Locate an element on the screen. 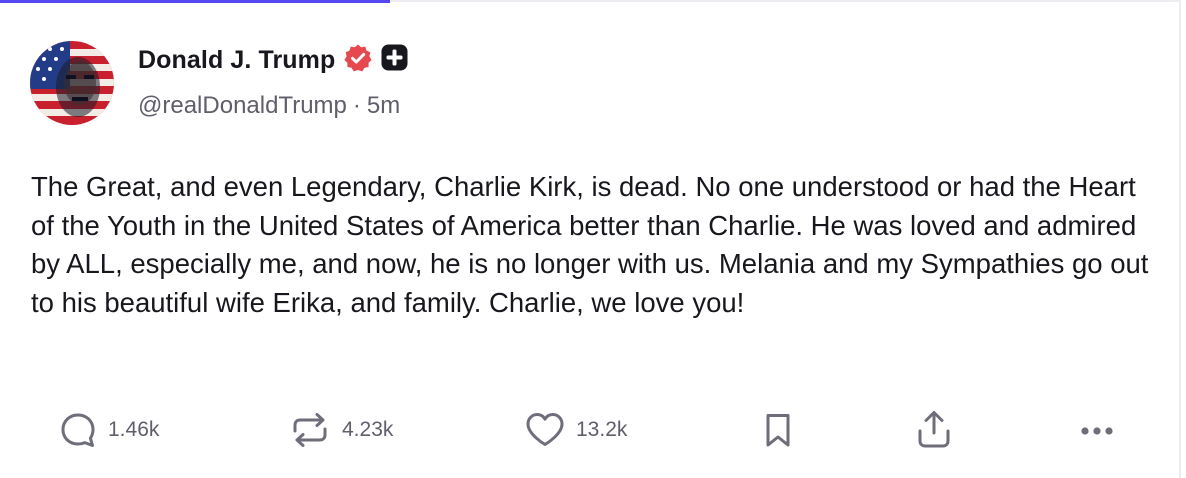  like-count: 13.2k is located at coordinates (602, 429).